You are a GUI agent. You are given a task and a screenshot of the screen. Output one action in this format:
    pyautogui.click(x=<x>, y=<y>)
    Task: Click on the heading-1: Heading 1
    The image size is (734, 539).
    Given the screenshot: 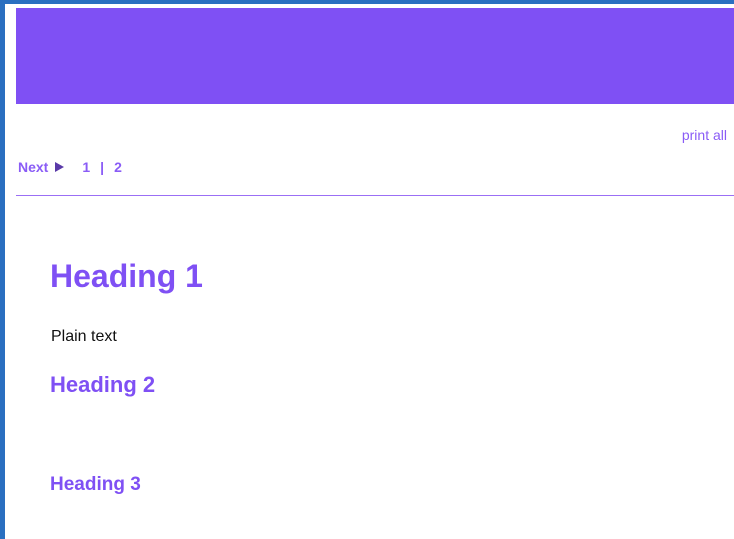 What is the action you would take?
    pyautogui.click(x=126, y=276)
    